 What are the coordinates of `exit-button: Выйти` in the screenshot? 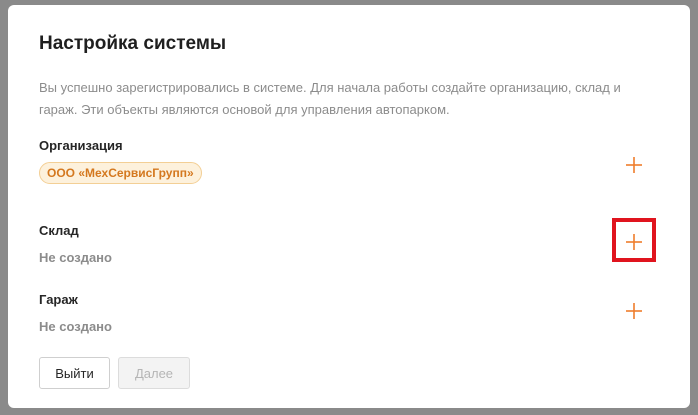 It's located at (74, 373).